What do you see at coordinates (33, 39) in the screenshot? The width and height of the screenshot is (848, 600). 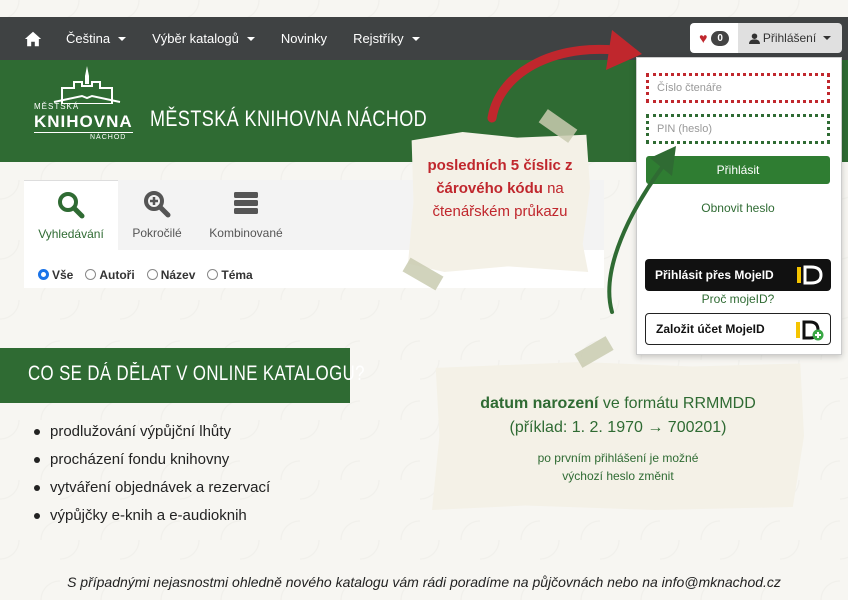 I see `home-icon` at bounding box center [33, 39].